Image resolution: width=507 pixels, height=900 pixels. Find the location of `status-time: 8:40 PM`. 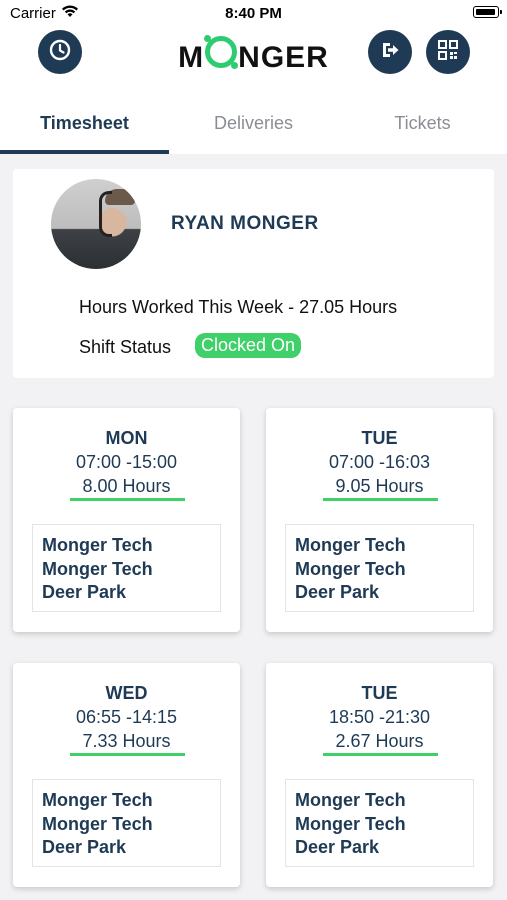

status-time: 8:40 PM is located at coordinates (253, 13).